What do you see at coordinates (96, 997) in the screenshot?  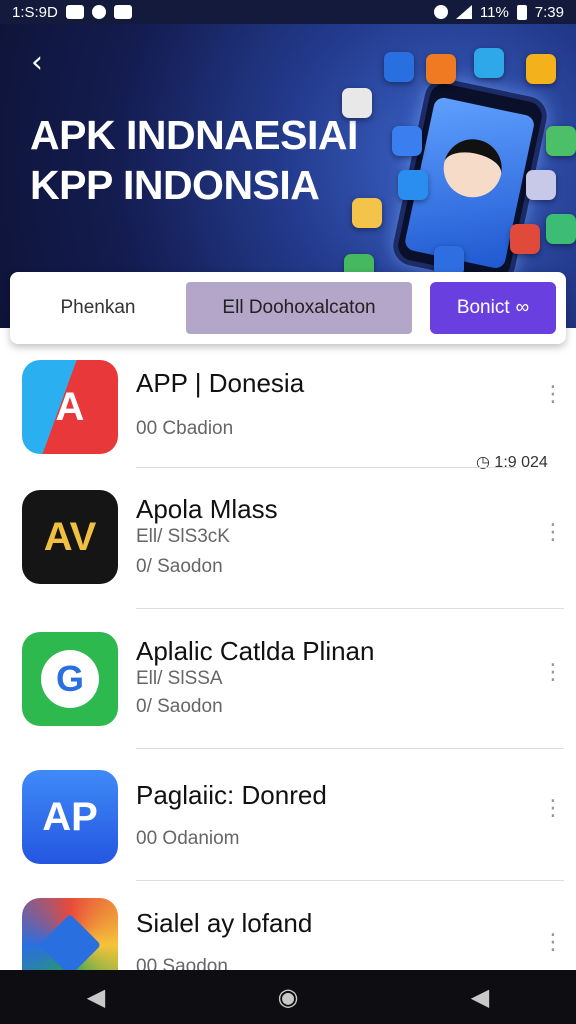 I see `back-nav-icon: ◀` at bounding box center [96, 997].